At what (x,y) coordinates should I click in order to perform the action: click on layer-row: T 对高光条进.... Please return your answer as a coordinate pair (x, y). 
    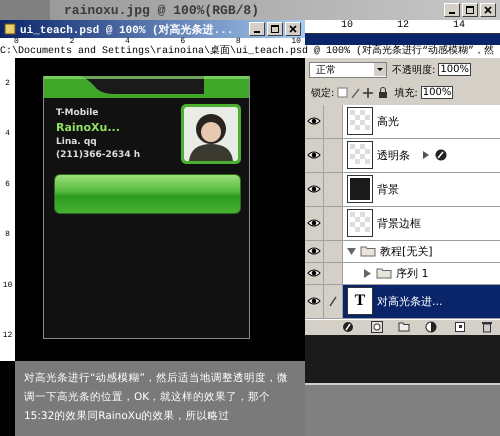
    Looking at the image, I should click on (402, 301).